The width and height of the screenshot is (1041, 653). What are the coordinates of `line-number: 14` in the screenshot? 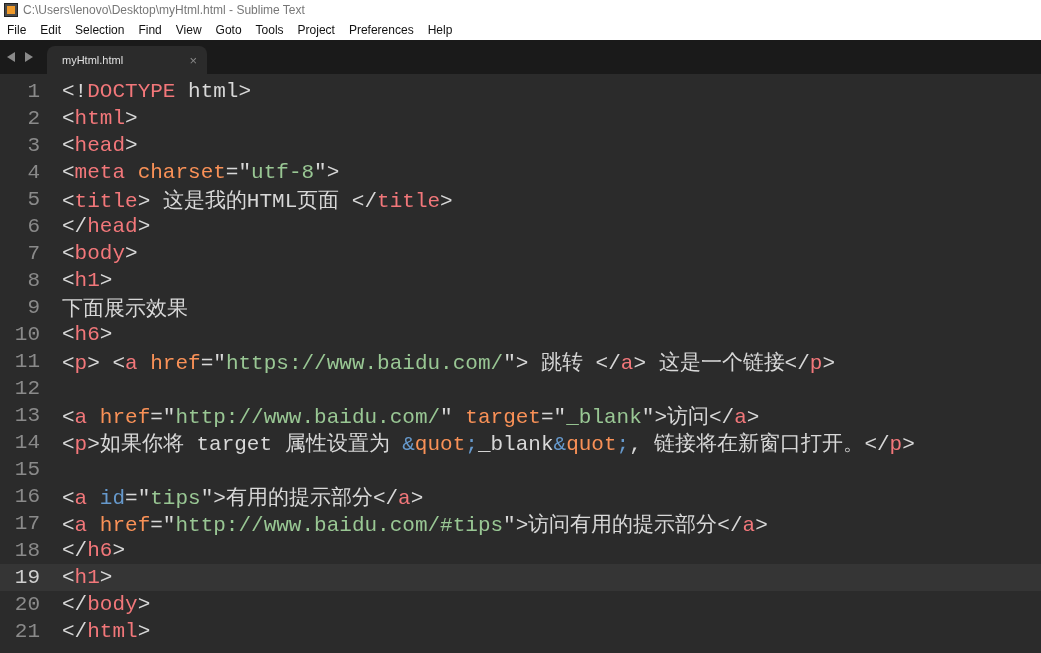 It's located at (26, 442).